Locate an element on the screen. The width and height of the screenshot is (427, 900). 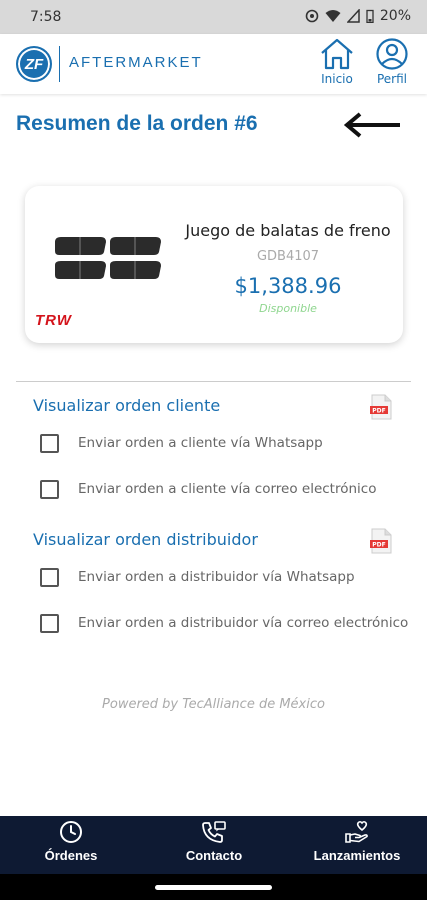
nav-perfil-label: Perfil is located at coordinates (392, 79).